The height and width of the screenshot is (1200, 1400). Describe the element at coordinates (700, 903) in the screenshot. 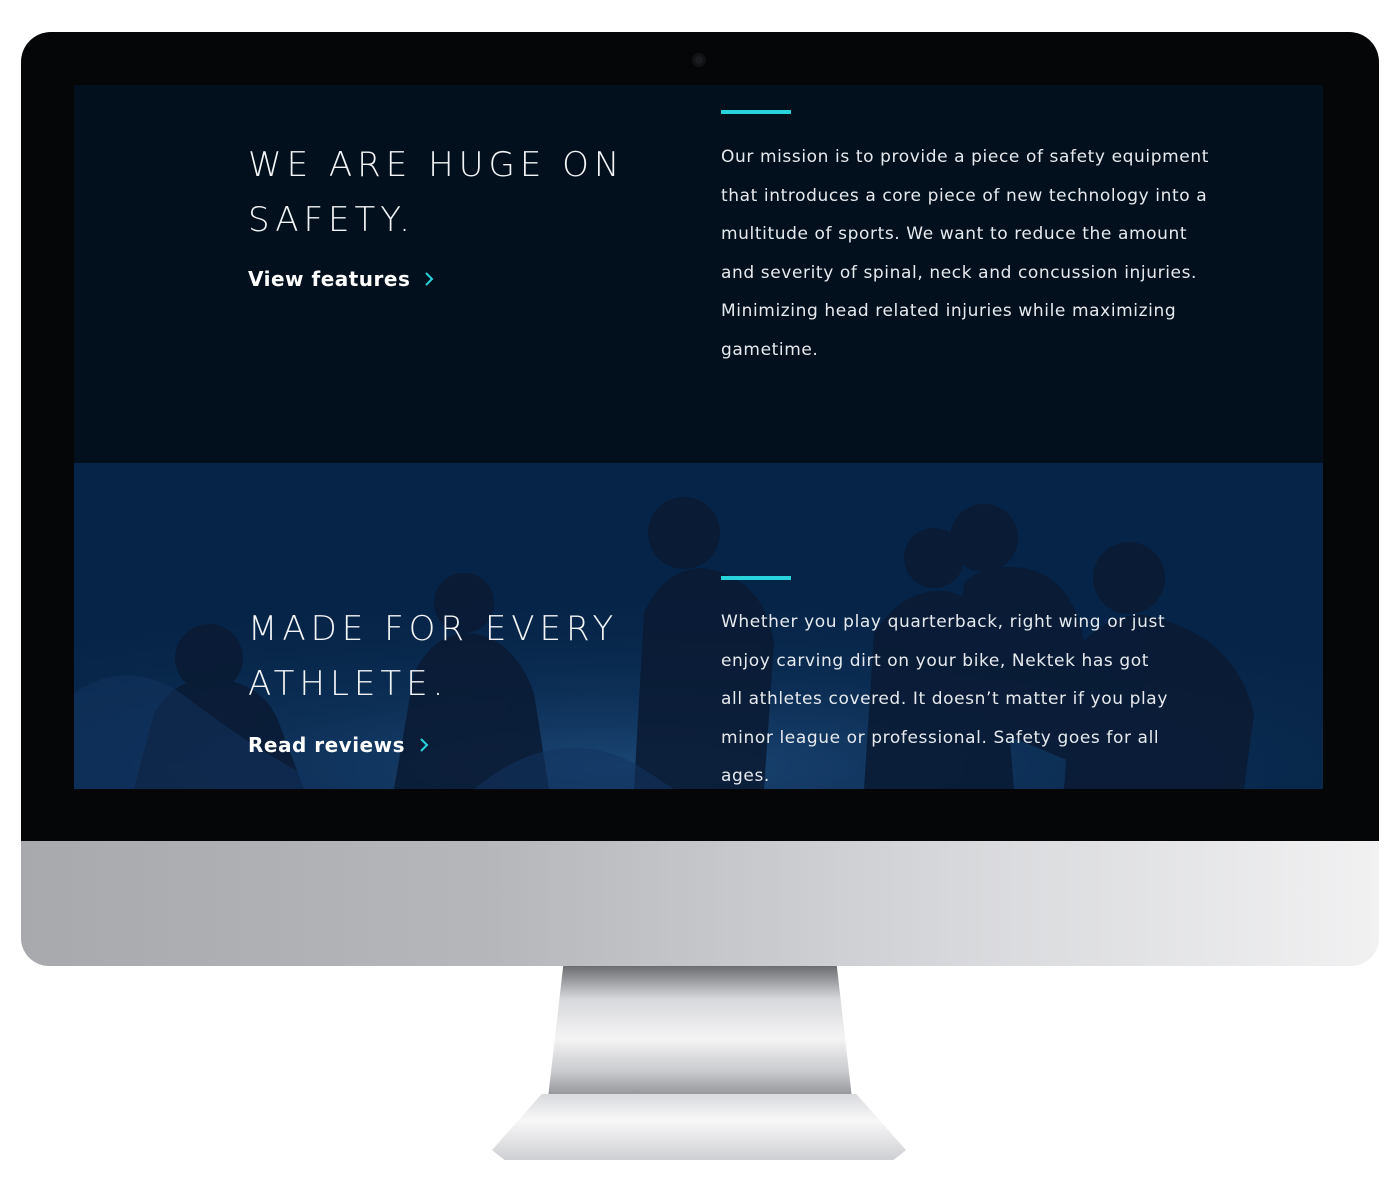

I see `monitor-chin` at that location.